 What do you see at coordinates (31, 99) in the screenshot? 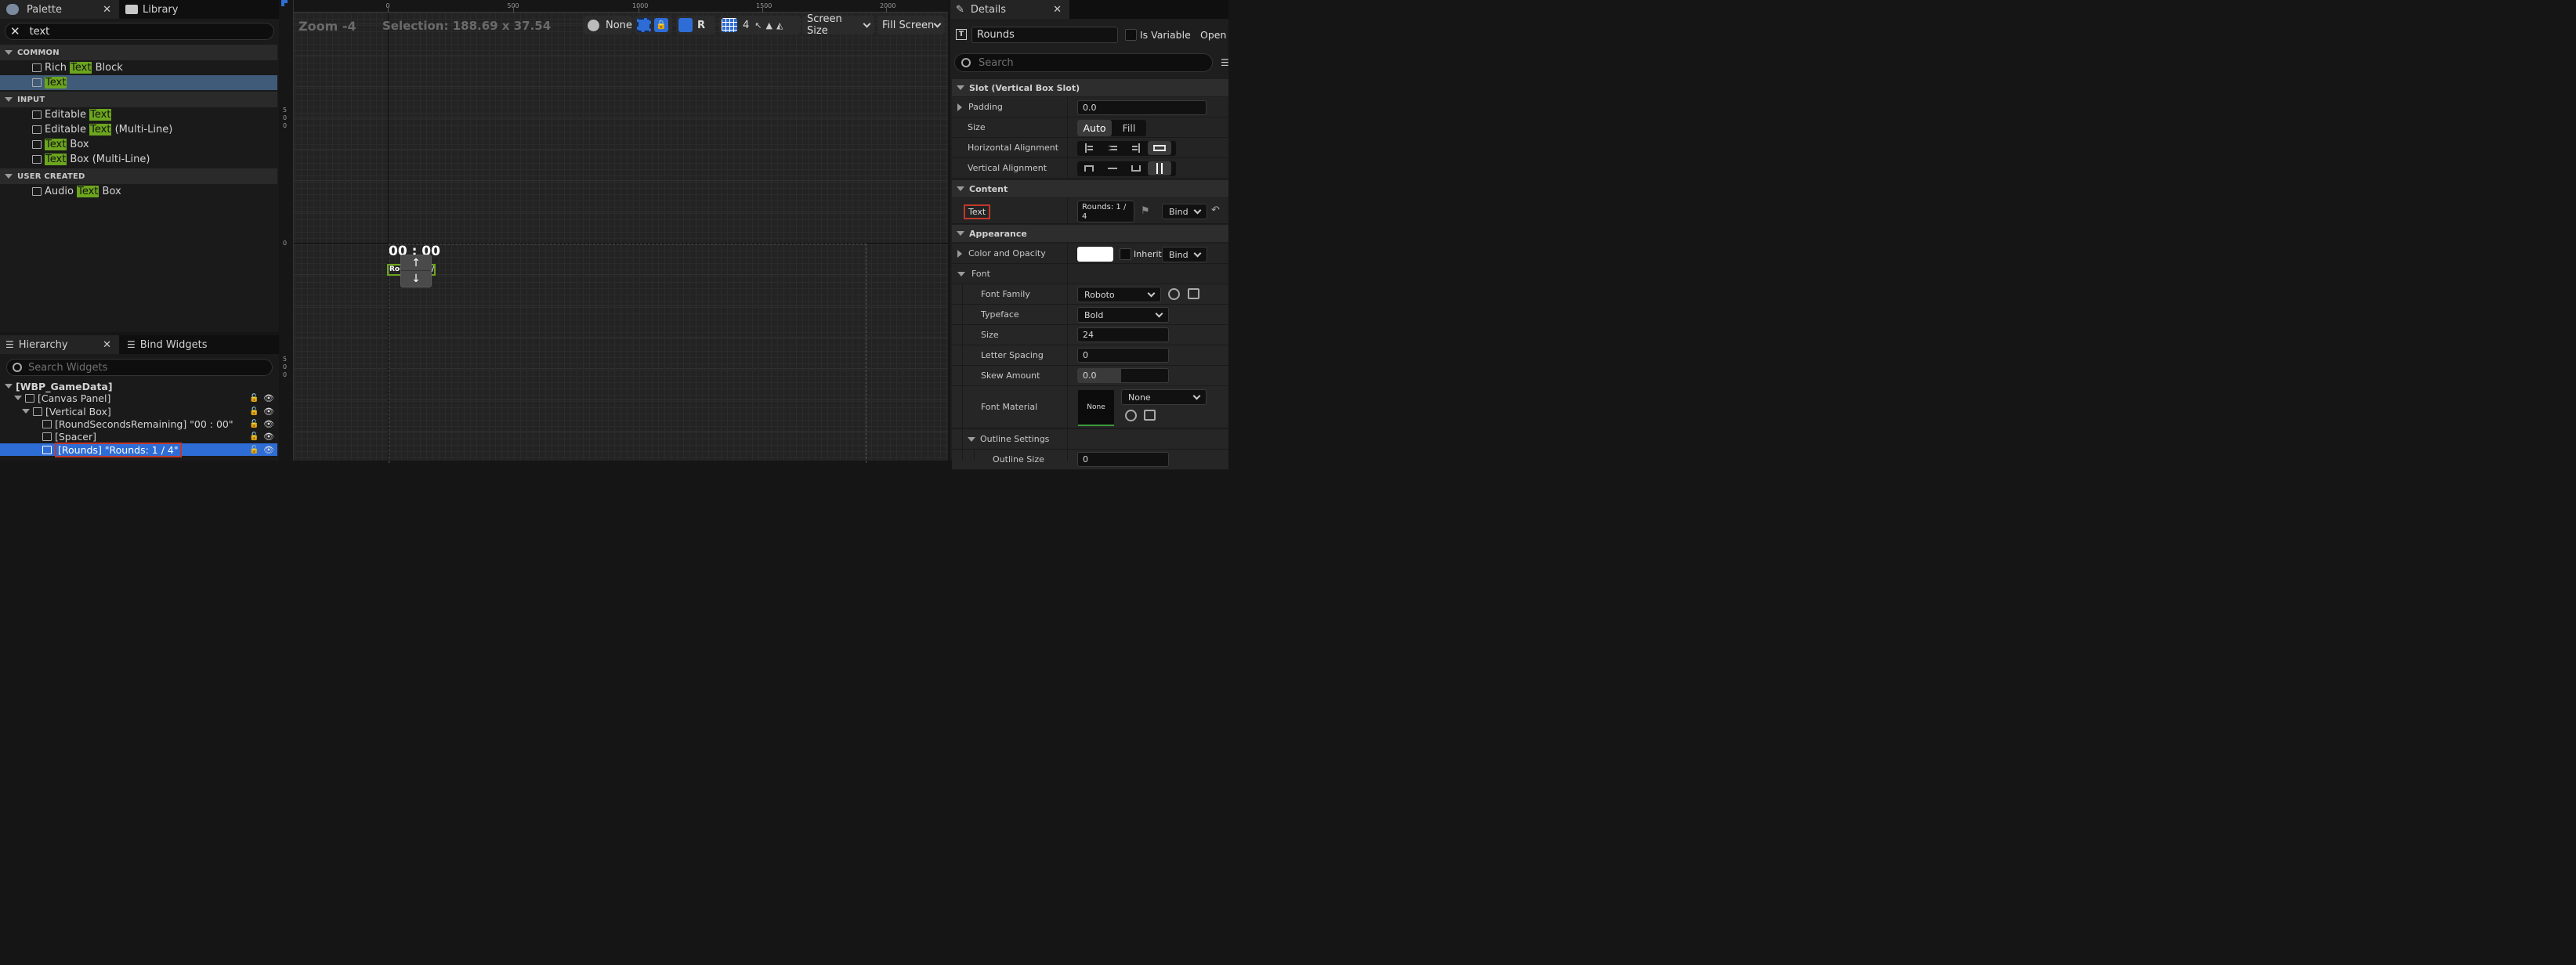
I see `palette-category-label: INPUT` at bounding box center [31, 99].